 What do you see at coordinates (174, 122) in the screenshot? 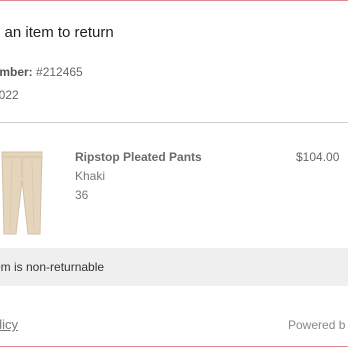
I see `section-divider` at bounding box center [174, 122].